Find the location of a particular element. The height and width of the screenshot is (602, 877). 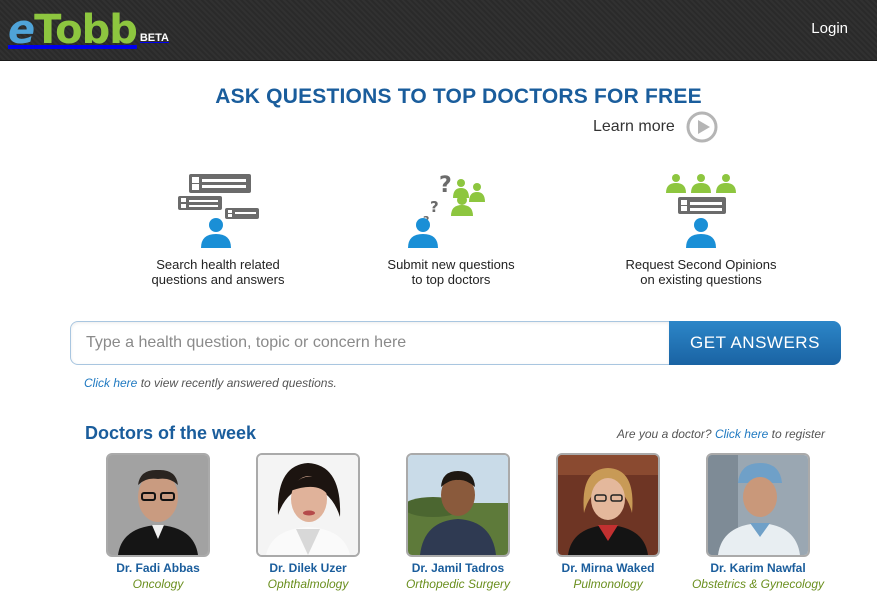

doctor-name: Dr. Fadi Abbas is located at coordinates (158, 568).